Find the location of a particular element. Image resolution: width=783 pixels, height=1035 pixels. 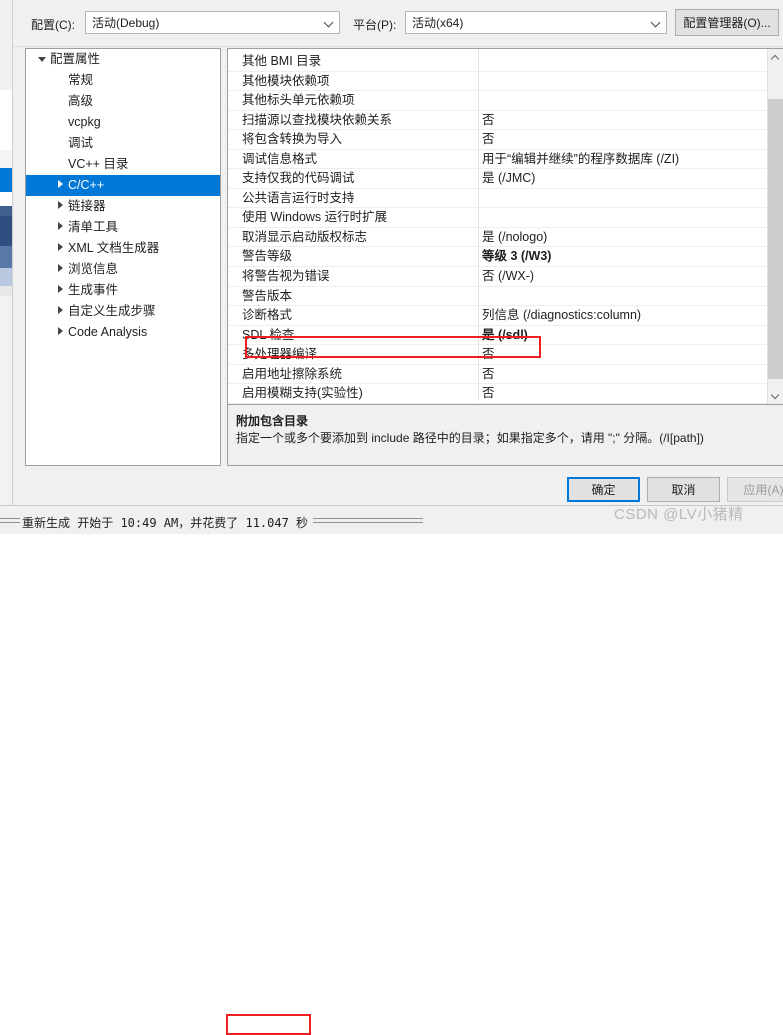

property-name: 将包含转换为导入 is located at coordinates (292, 139).